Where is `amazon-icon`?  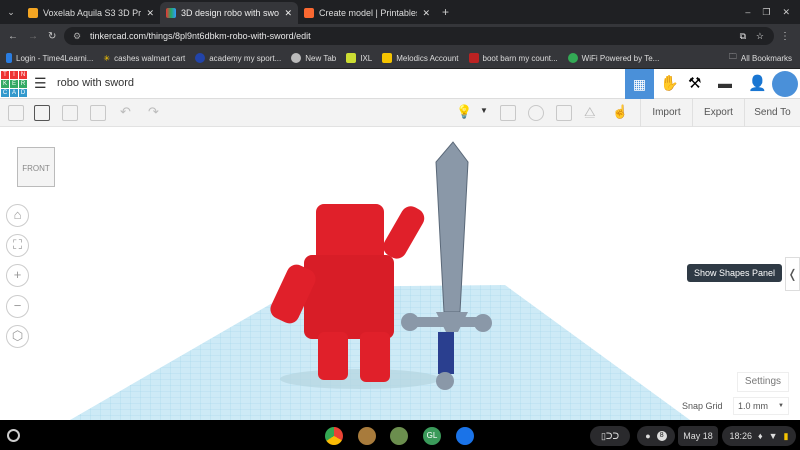 amazon-icon is located at coordinates (33, 13).